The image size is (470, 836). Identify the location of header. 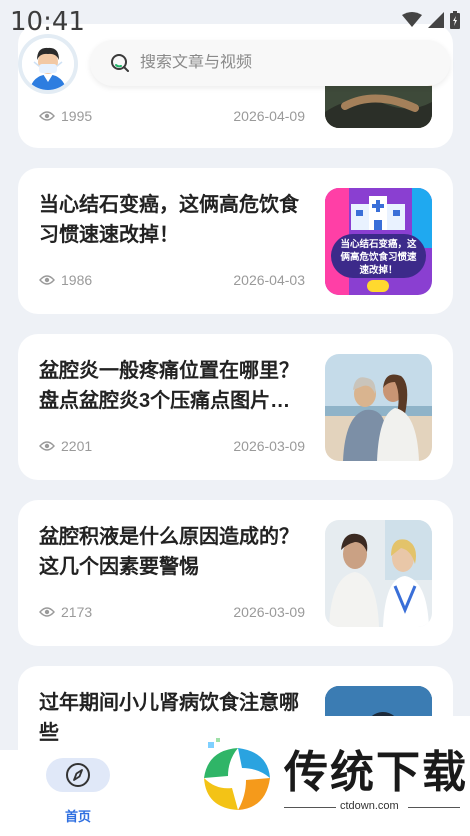
(235, 66).